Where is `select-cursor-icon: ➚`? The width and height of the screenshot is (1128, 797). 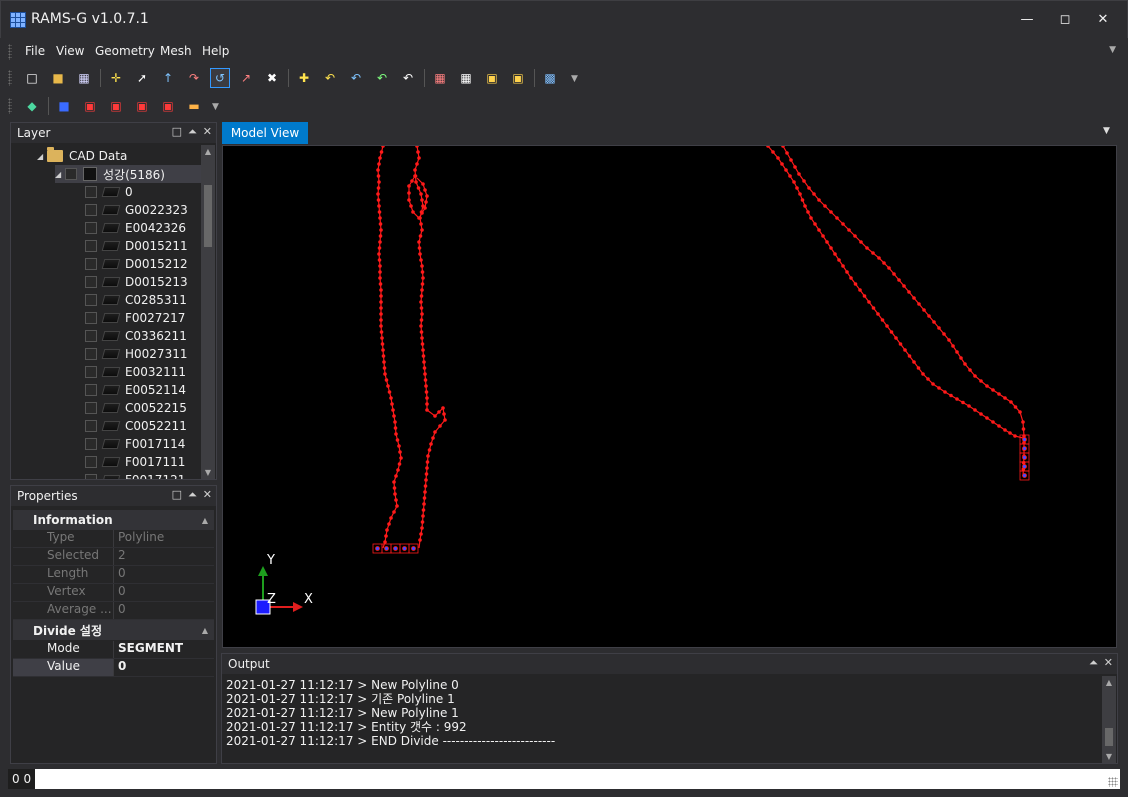 select-cursor-icon: ➚ is located at coordinates (142, 78).